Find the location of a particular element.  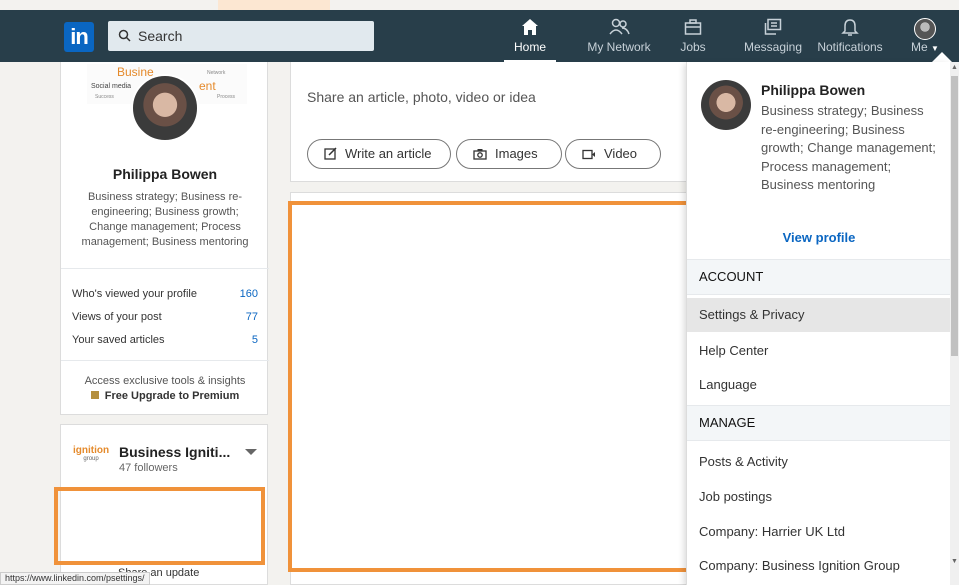

avatar is located at coordinates (925, 29).